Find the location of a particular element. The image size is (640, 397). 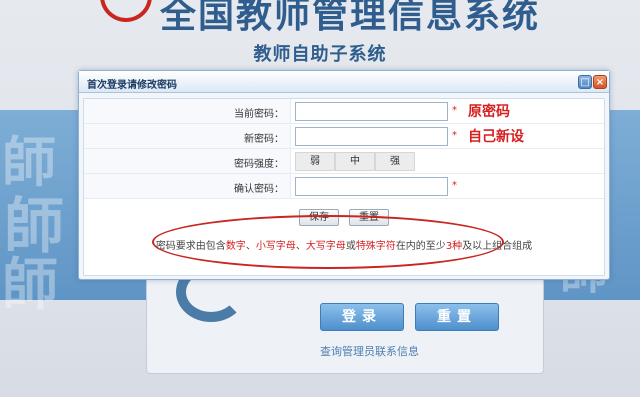

new-password-row: 新密码： * 自己新设 is located at coordinates (344, 136).